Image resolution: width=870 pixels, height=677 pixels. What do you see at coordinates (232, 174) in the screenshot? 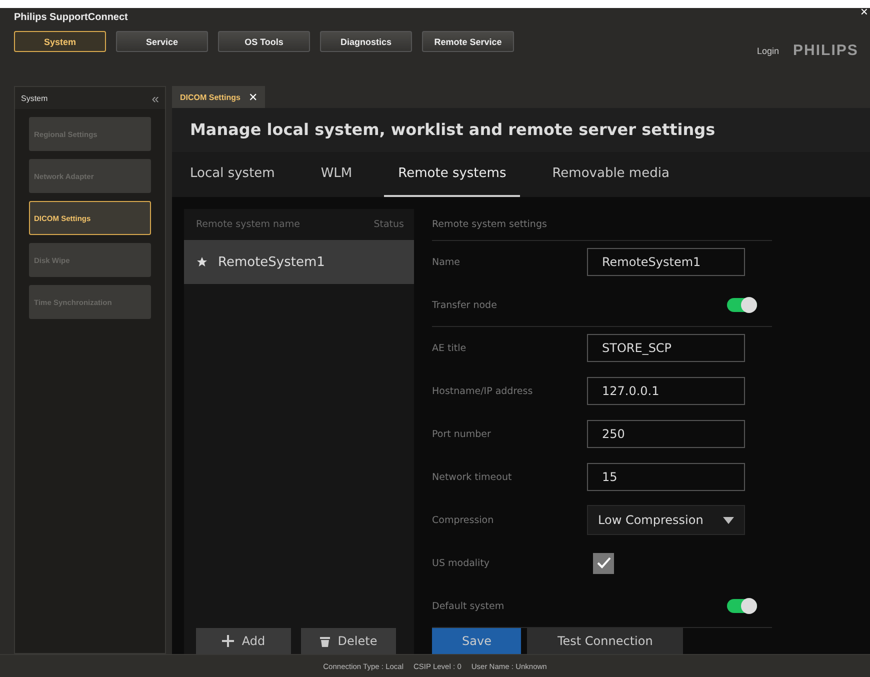
I see `tab: Local system` at bounding box center [232, 174].